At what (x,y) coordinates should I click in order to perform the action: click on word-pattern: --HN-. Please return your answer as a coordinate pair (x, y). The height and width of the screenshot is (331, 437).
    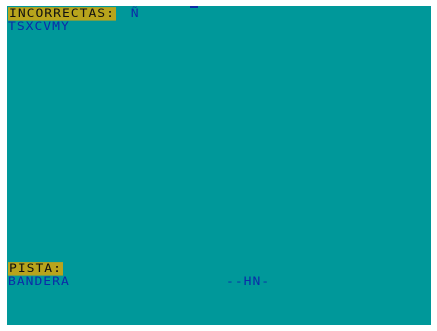
    Looking at the image, I should click on (248, 282).